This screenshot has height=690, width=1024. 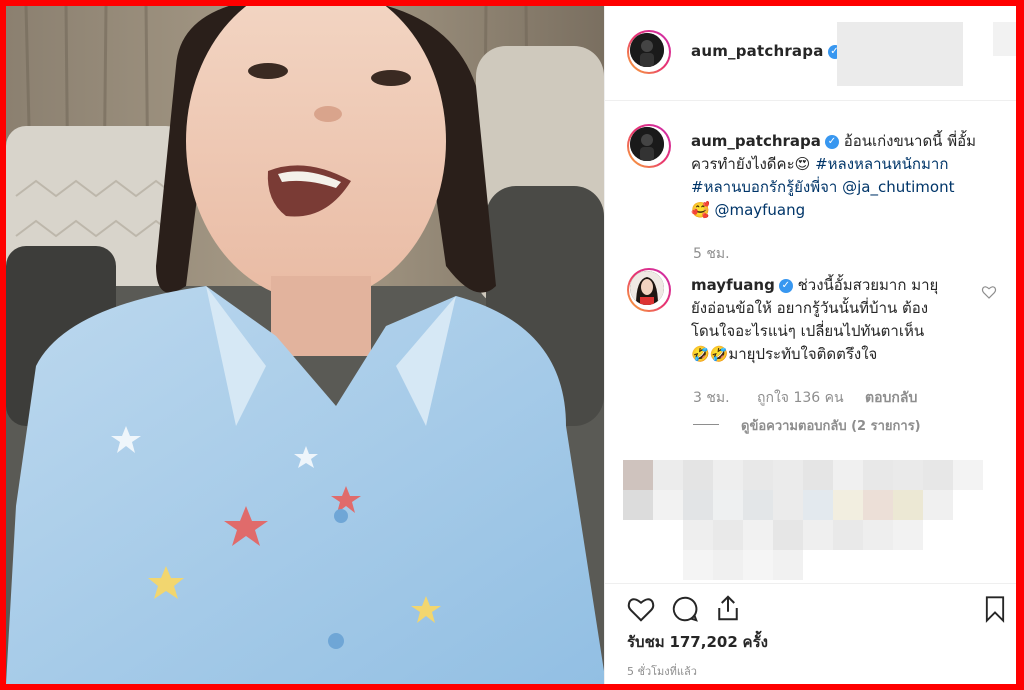 What do you see at coordinates (755, 642) in the screenshot?
I see `views-unit: ครั้ง` at bounding box center [755, 642].